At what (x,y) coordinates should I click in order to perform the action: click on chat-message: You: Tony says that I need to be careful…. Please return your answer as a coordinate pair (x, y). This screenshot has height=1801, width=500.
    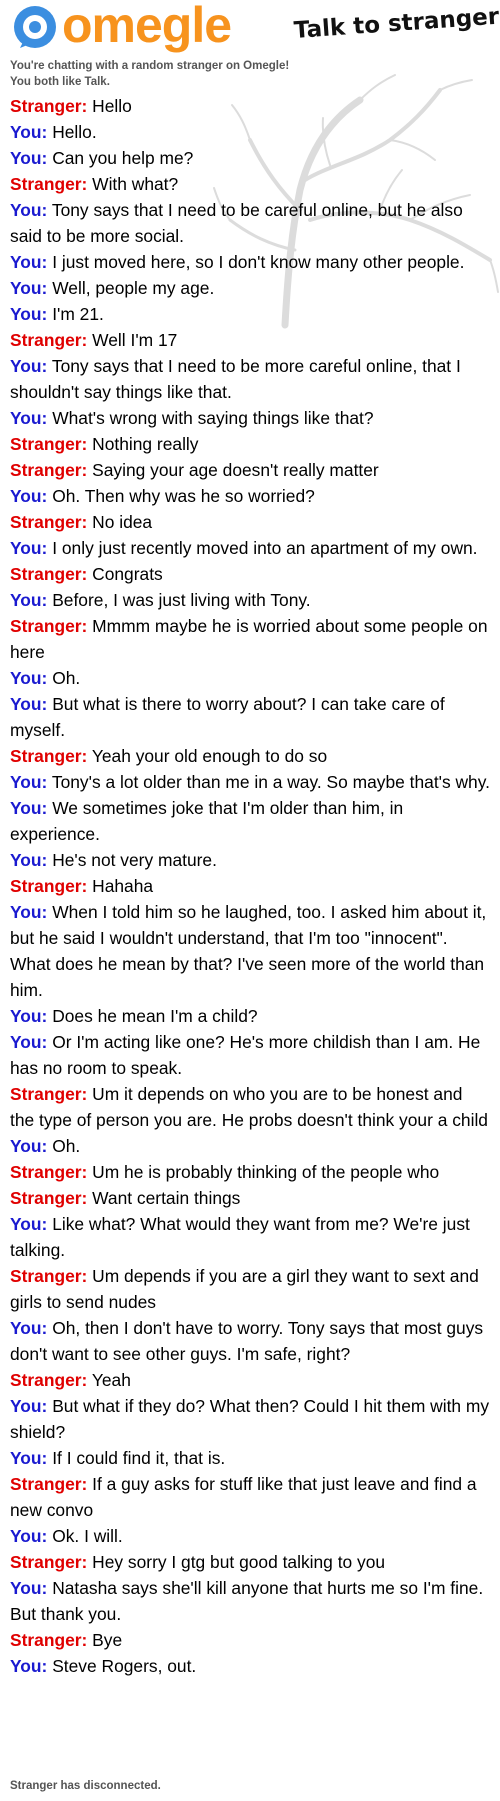
    Looking at the image, I should click on (250, 223).